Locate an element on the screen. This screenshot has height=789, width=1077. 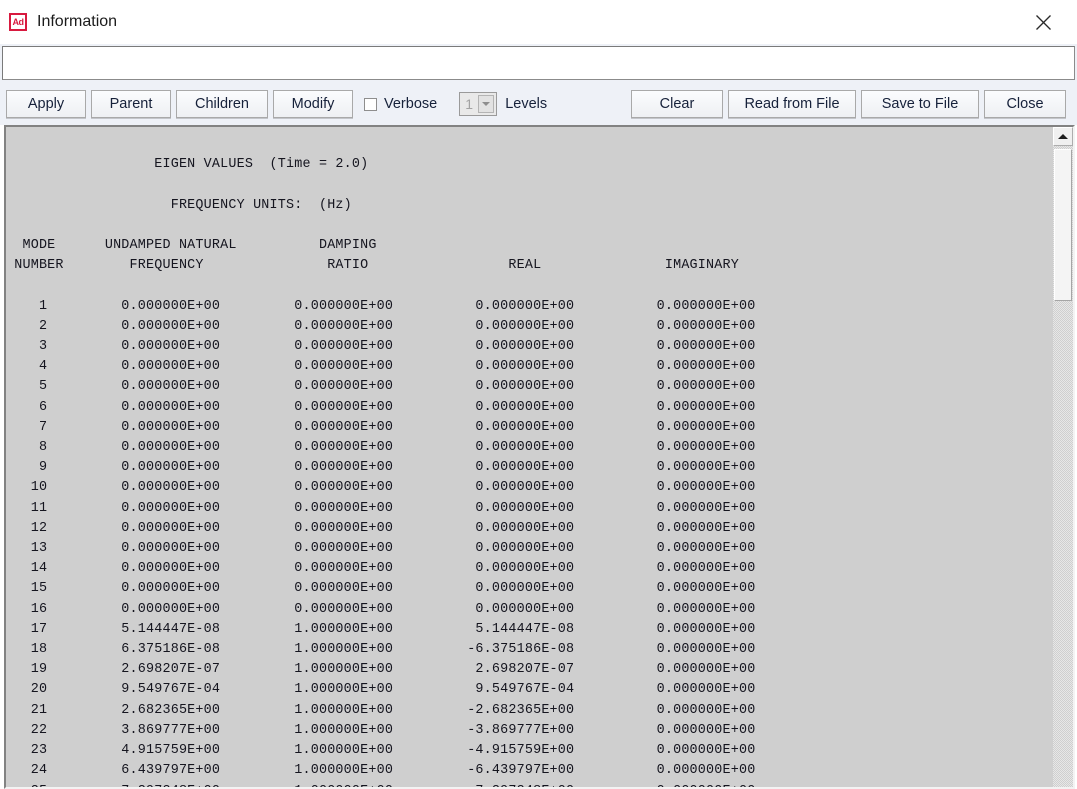
command-entry-row is located at coordinates (538, 63).